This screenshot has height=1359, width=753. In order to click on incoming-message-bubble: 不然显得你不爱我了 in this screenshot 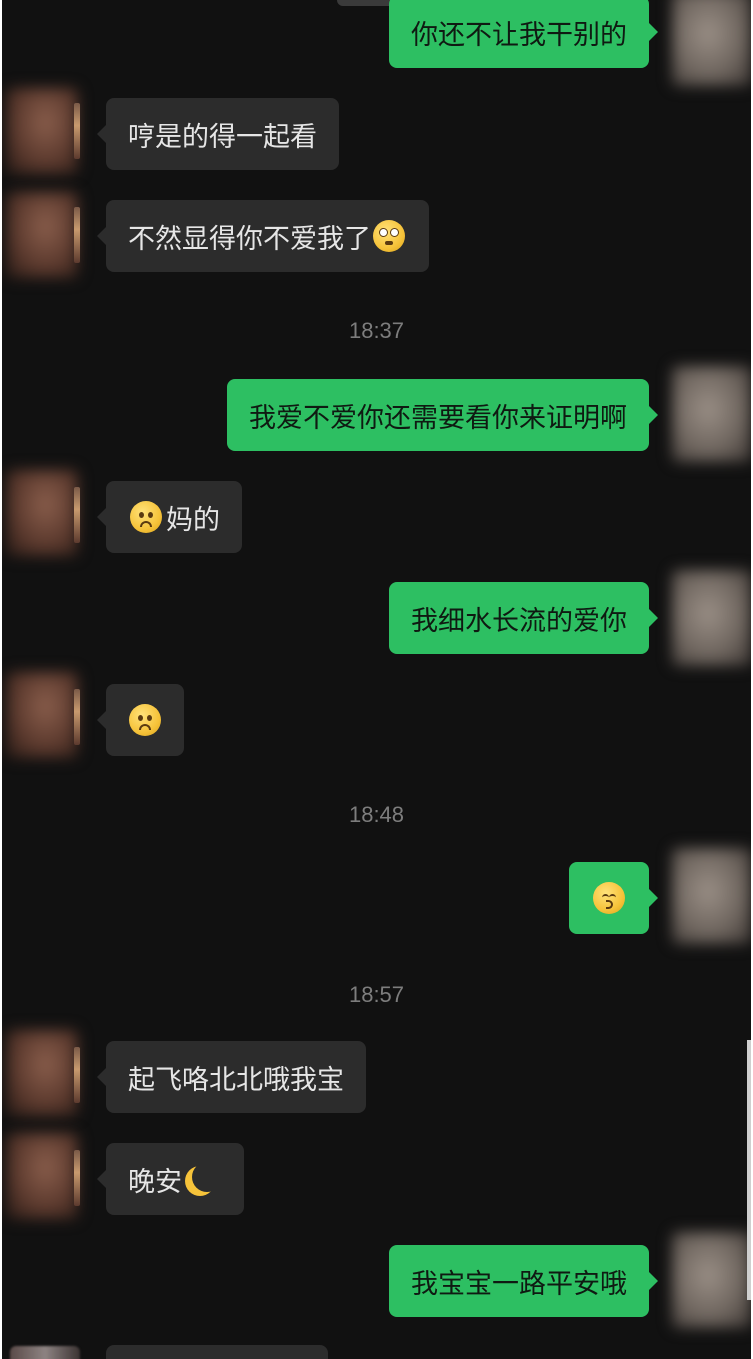, I will do `click(263, 236)`.